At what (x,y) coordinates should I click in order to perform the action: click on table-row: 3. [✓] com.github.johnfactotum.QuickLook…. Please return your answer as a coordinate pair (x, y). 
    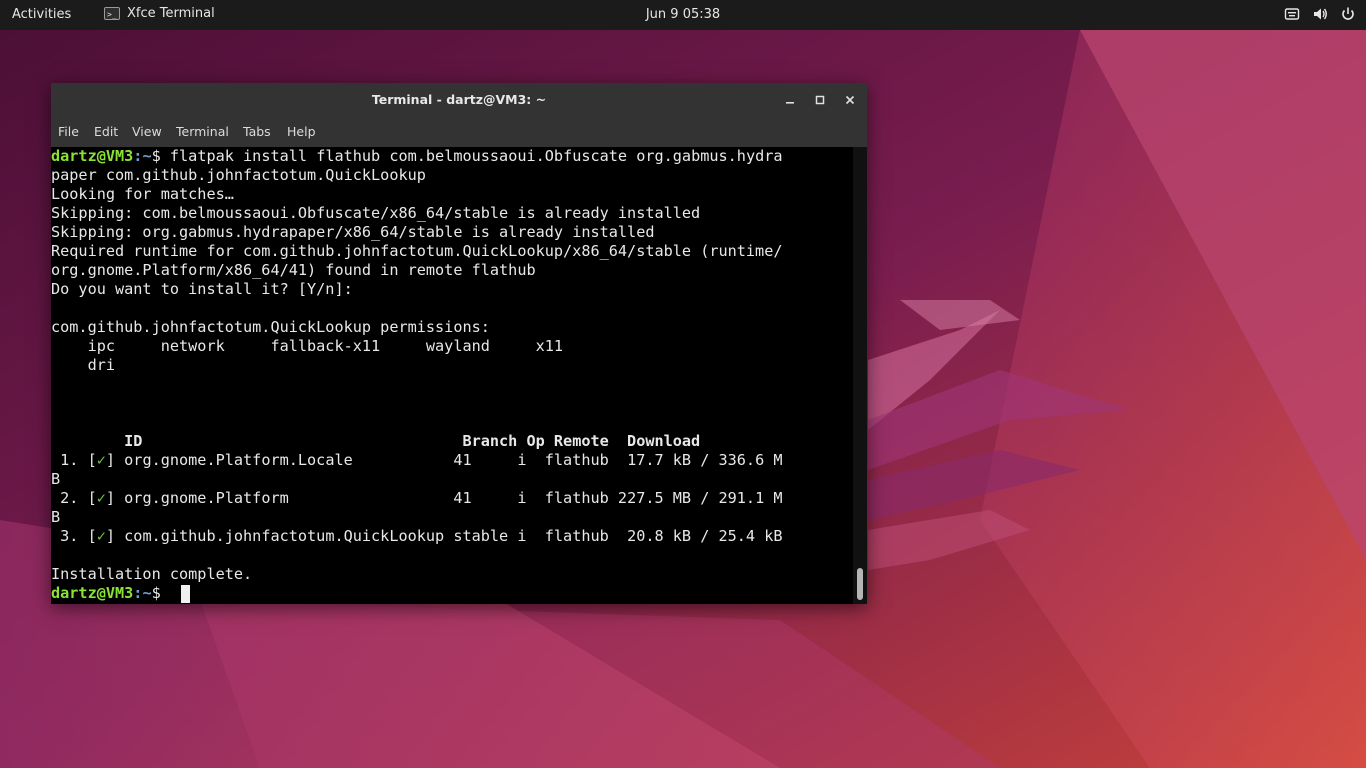
    Looking at the image, I should click on (417, 536).